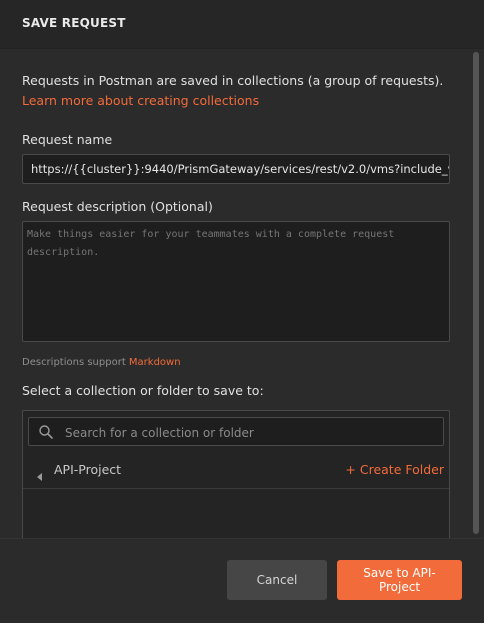  What do you see at coordinates (67, 139) in the screenshot?
I see `request-name-label: Request name` at bounding box center [67, 139].